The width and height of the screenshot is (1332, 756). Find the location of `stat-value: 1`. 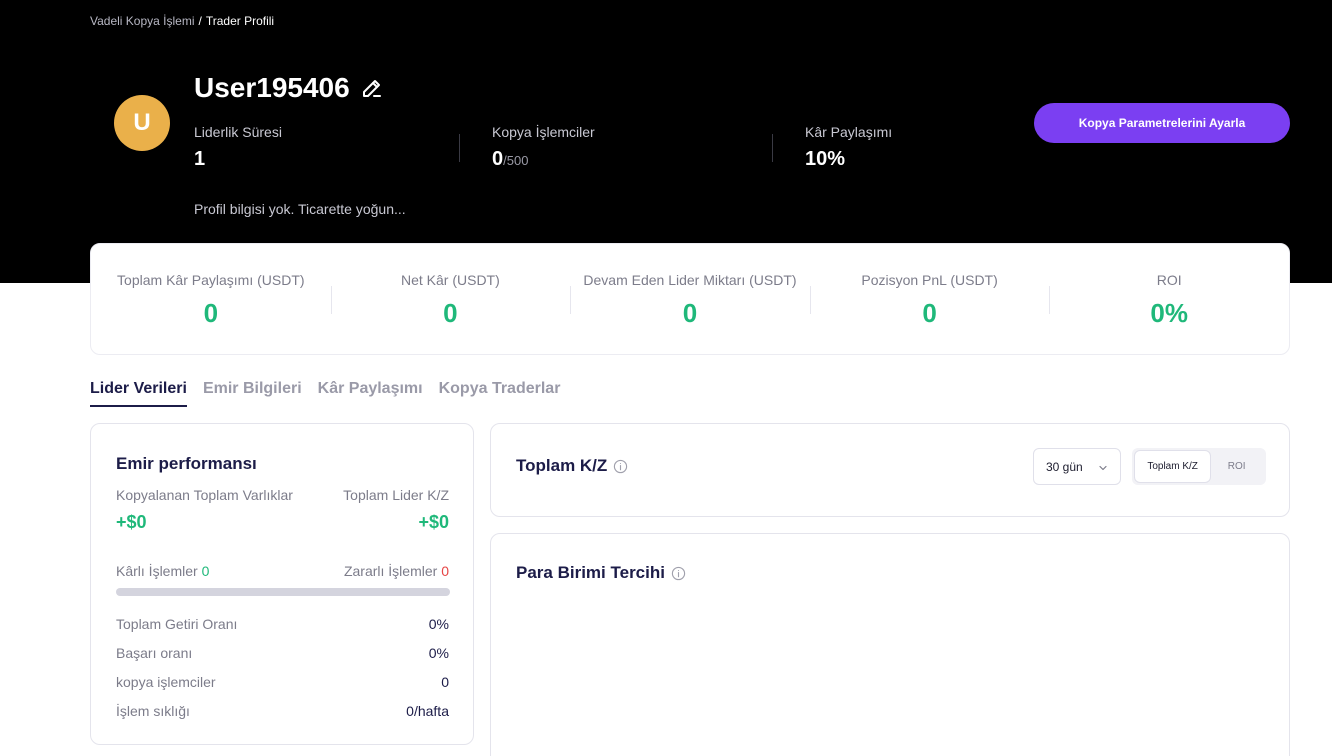

stat-value: 1 is located at coordinates (200, 159).